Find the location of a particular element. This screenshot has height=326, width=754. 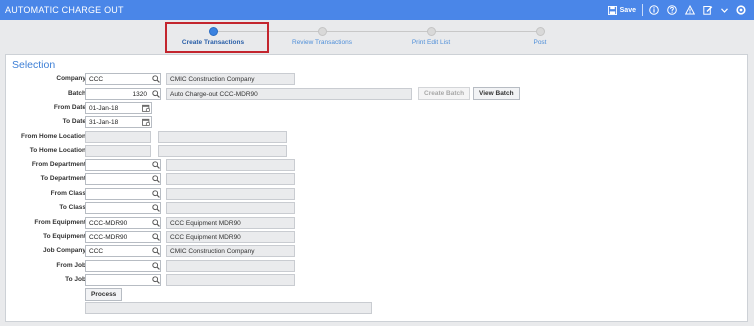

from-date-label: From Date is located at coordinates (69, 107).